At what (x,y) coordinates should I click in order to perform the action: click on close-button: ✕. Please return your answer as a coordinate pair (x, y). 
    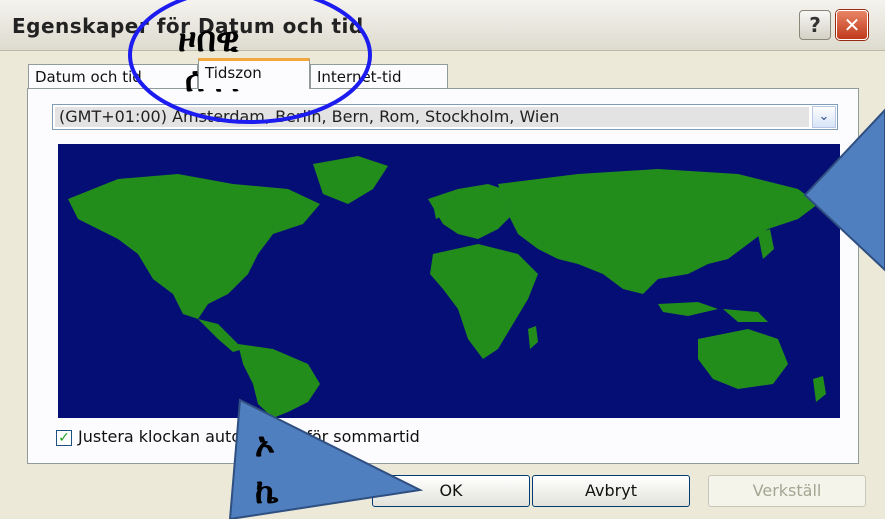
    Looking at the image, I should click on (852, 25).